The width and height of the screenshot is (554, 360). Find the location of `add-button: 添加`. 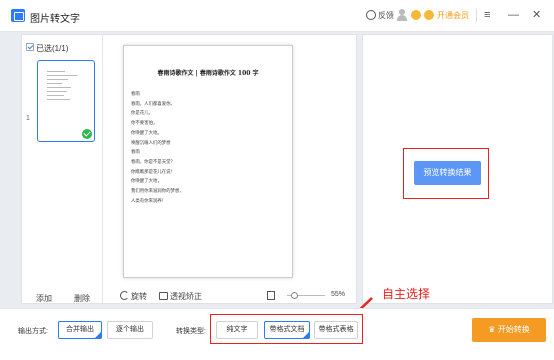

add-button: 添加 is located at coordinates (44, 298).